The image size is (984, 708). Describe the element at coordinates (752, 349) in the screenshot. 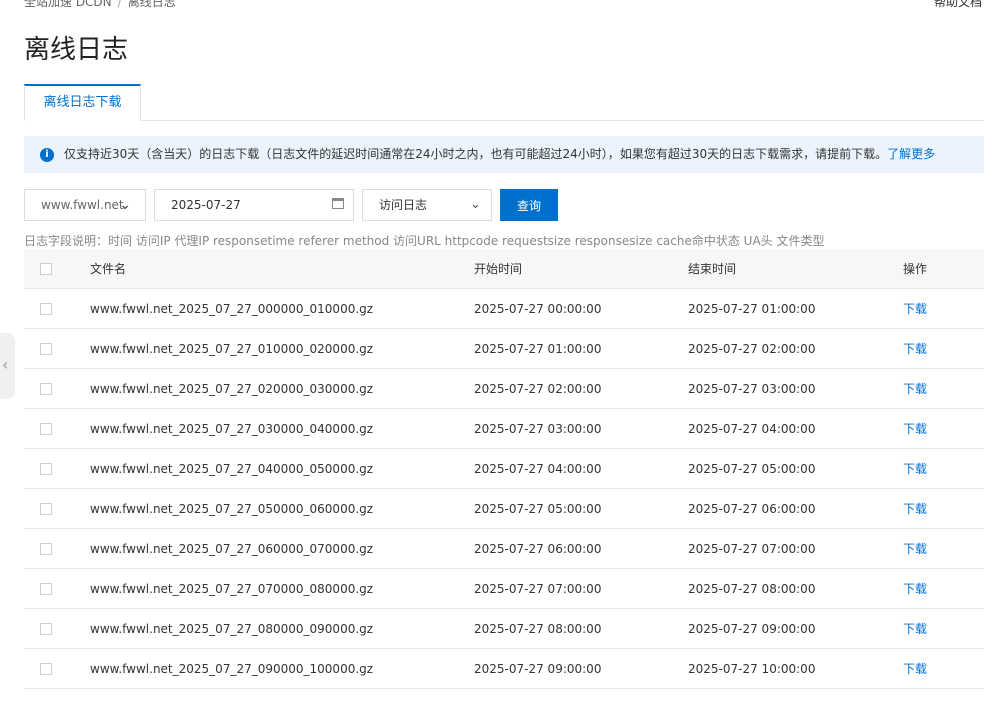

I see `row-end-time: 2025-07-27 02:00:00` at that location.